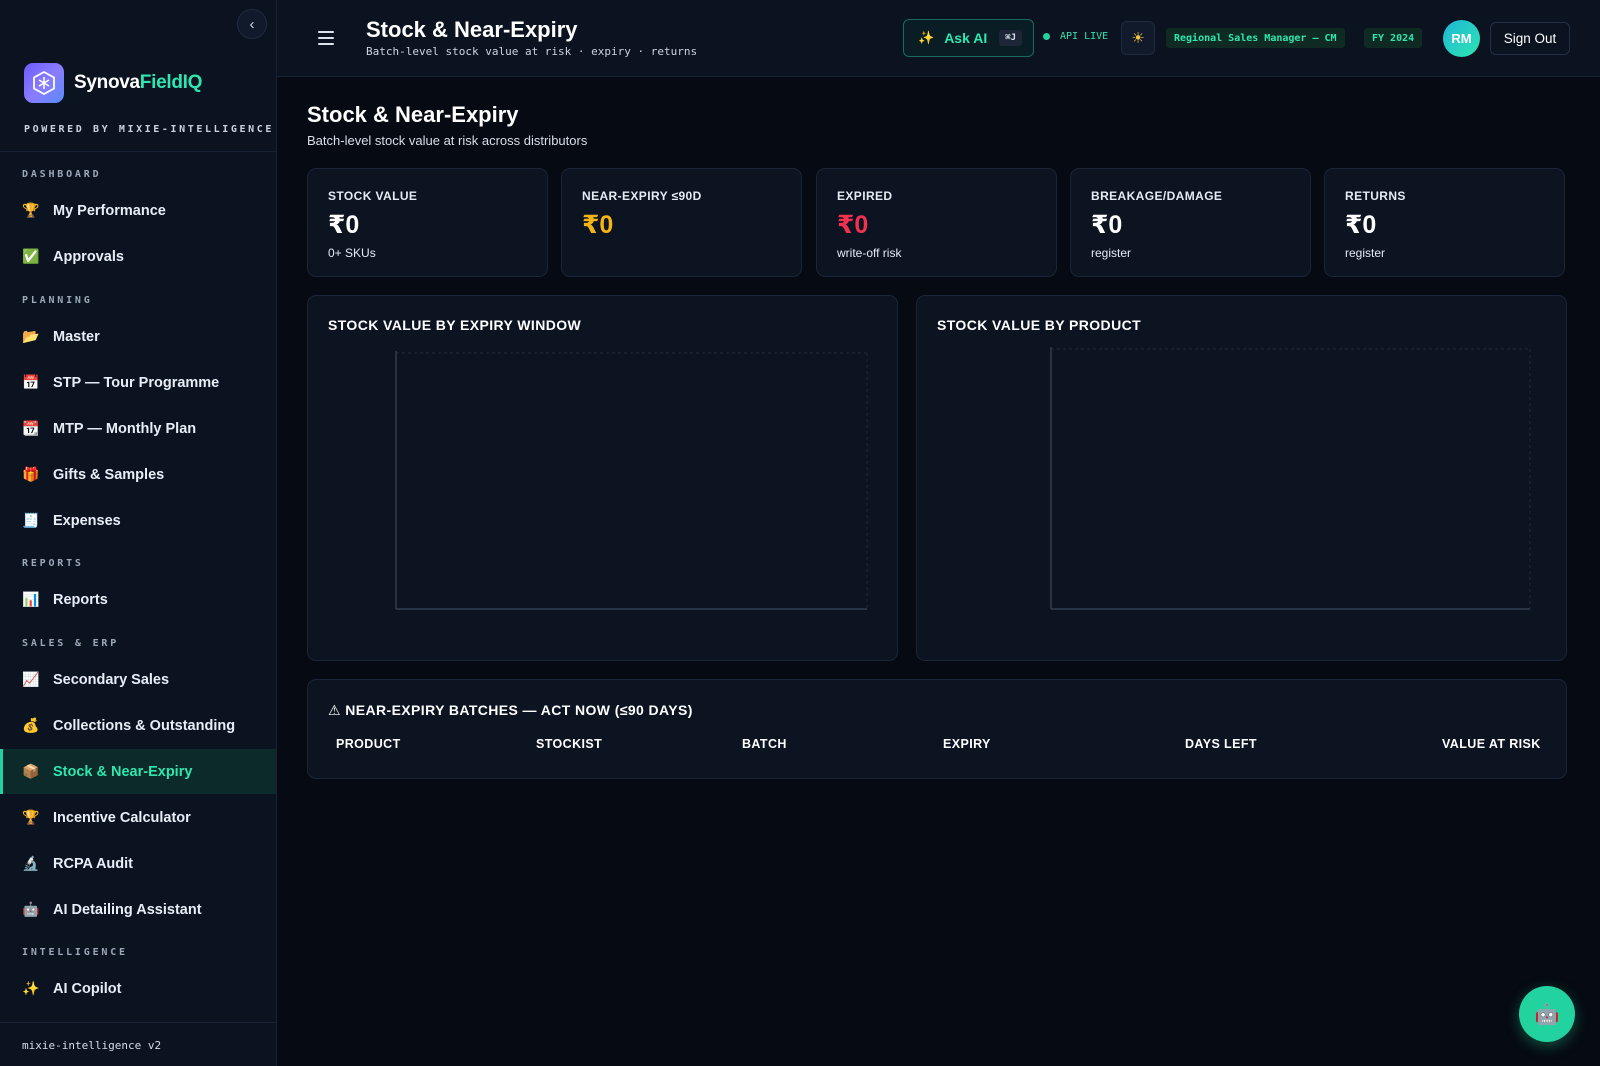  Describe the element at coordinates (92, 1045) in the screenshot. I see `version-label: mixie-intelligence v2` at that location.